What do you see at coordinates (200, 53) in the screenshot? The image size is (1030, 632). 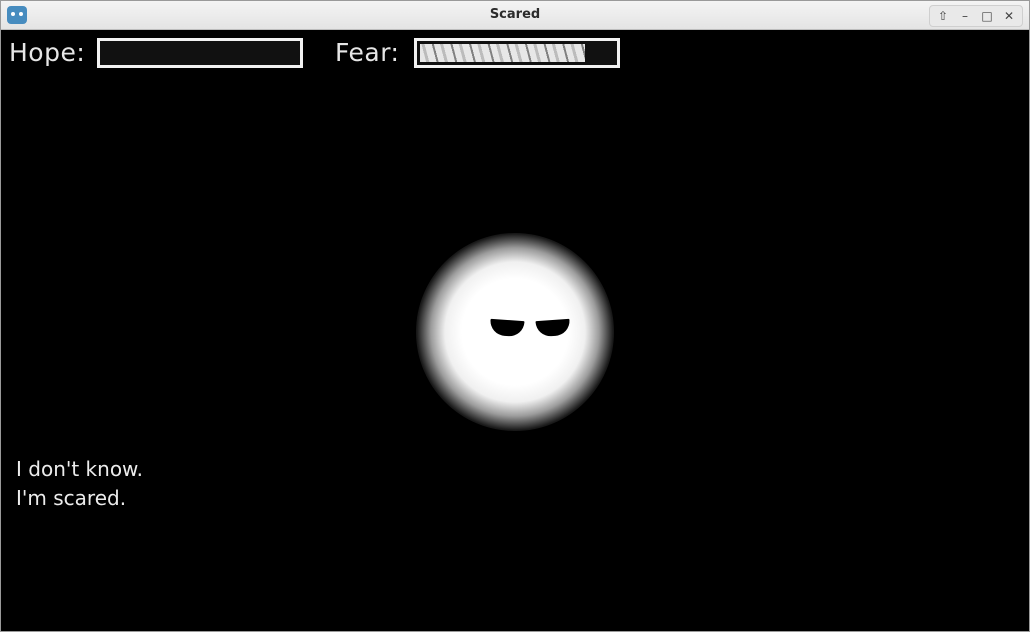 I see `hope-bar` at bounding box center [200, 53].